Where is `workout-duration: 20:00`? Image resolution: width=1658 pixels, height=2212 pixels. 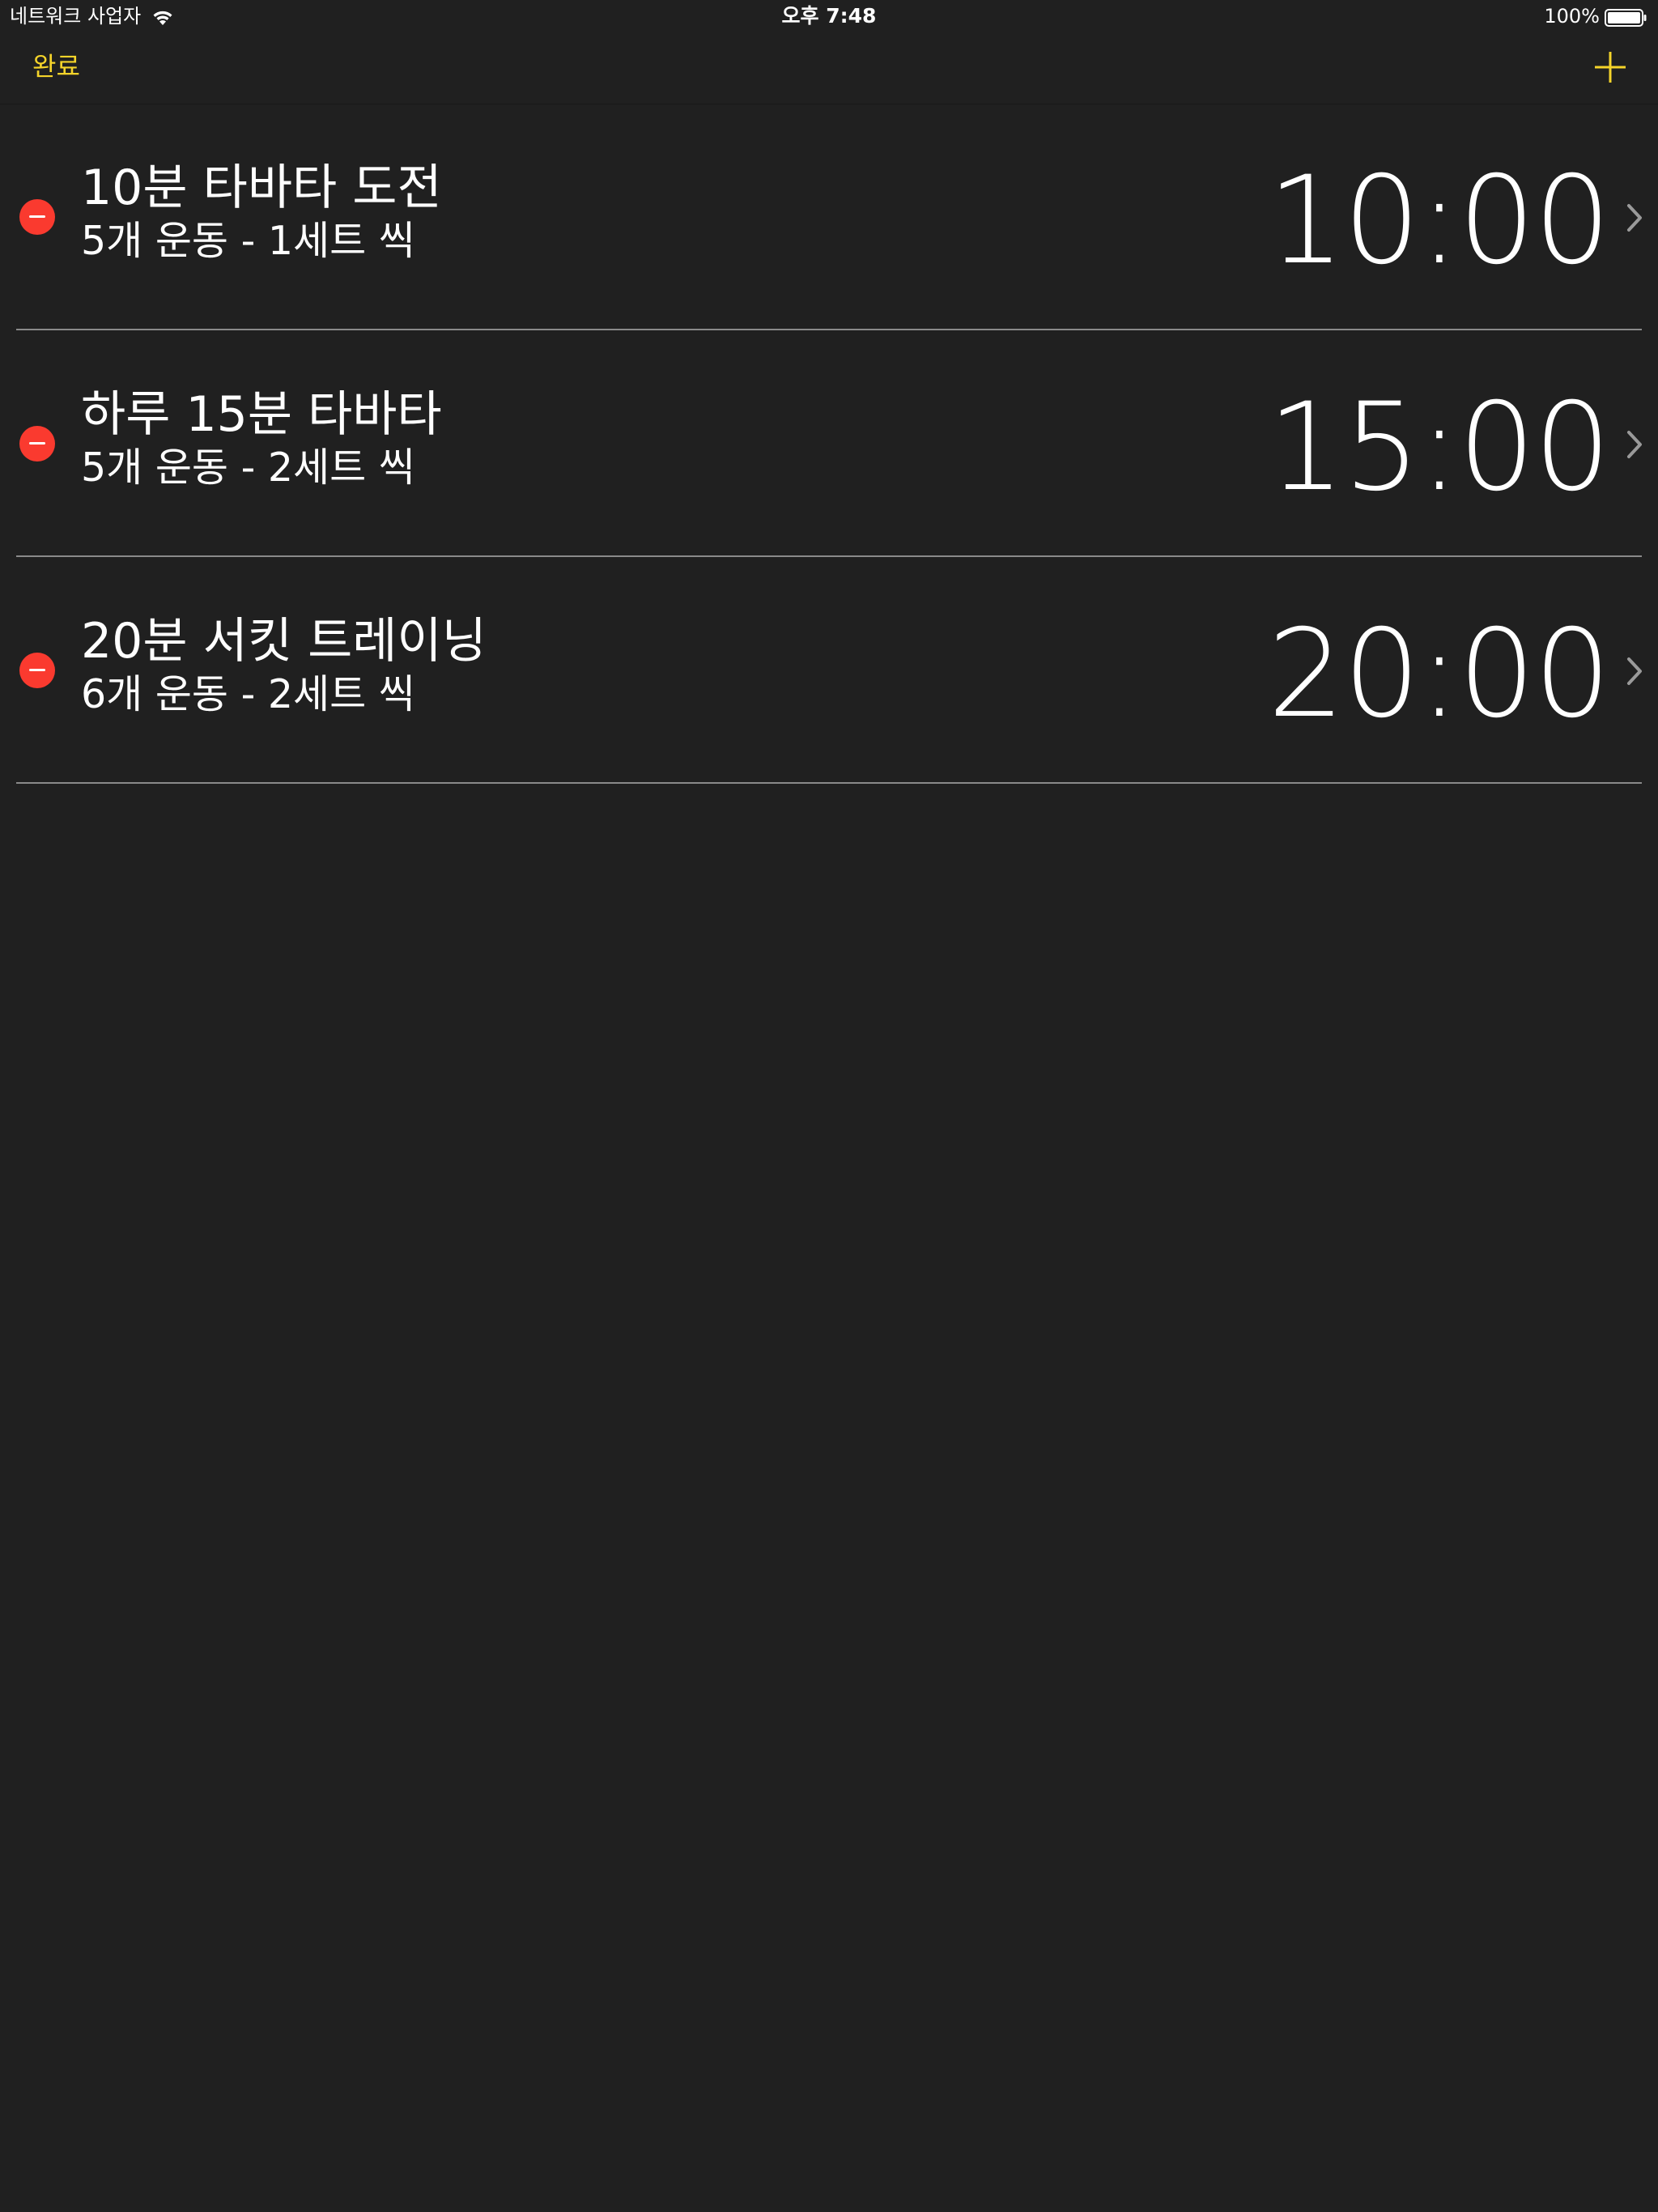 workout-duration: 20:00 is located at coordinates (1439, 674).